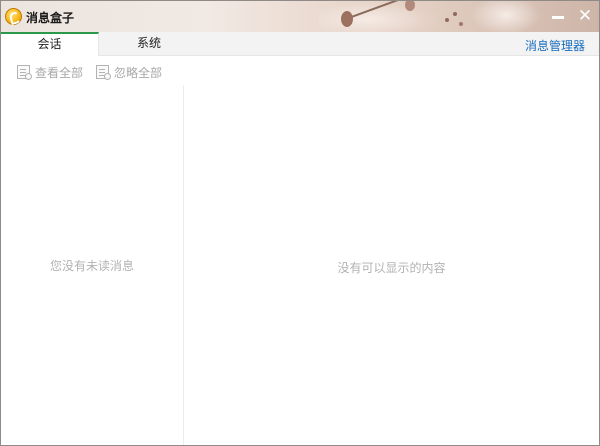 The height and width of the screenshot is (446, 600). Describe the element at coordinates (50, 44) in the screenshot. I see `tab-conversations: 会话` at that location.